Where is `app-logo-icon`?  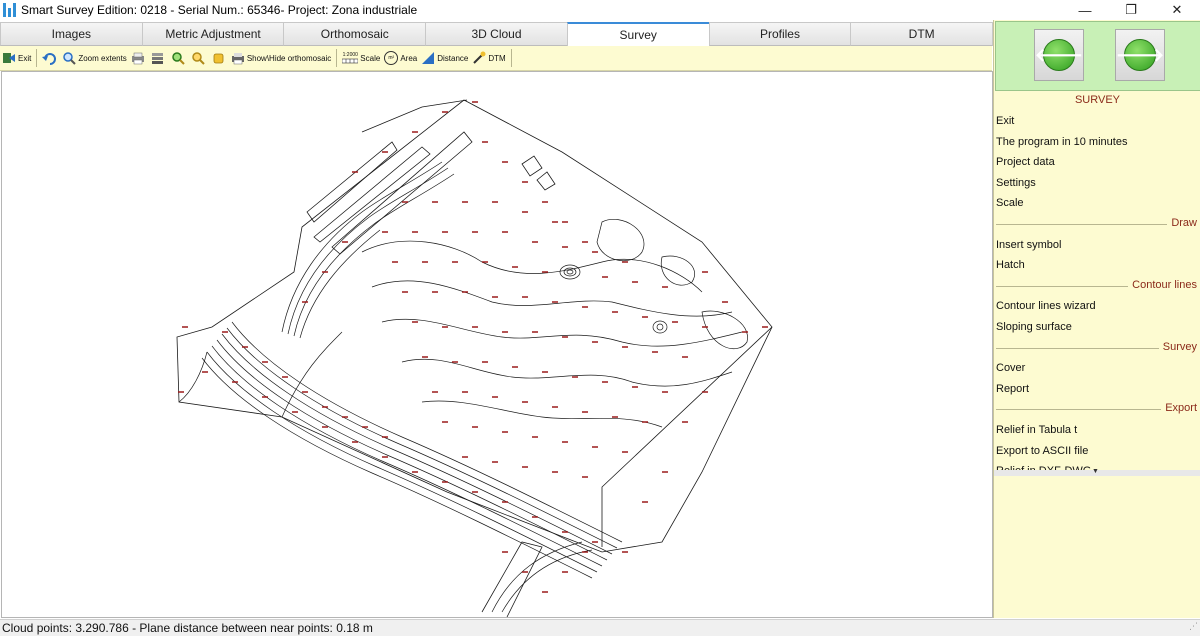
app-logo-icon is located at coordinates (10, 10).